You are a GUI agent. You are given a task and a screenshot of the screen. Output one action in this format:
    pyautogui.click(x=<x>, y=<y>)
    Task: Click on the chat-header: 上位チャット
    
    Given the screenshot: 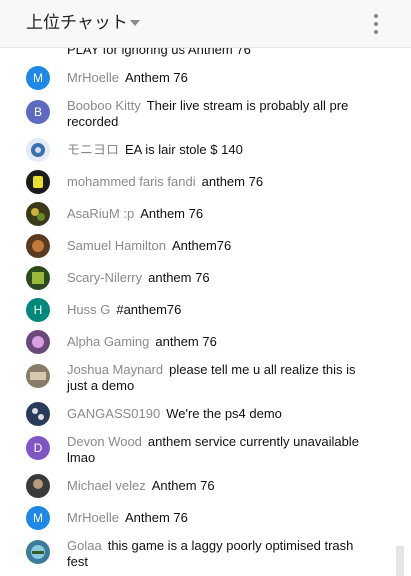 What is the action you would take?
    pyautogui.click(x=205, y=24)
    